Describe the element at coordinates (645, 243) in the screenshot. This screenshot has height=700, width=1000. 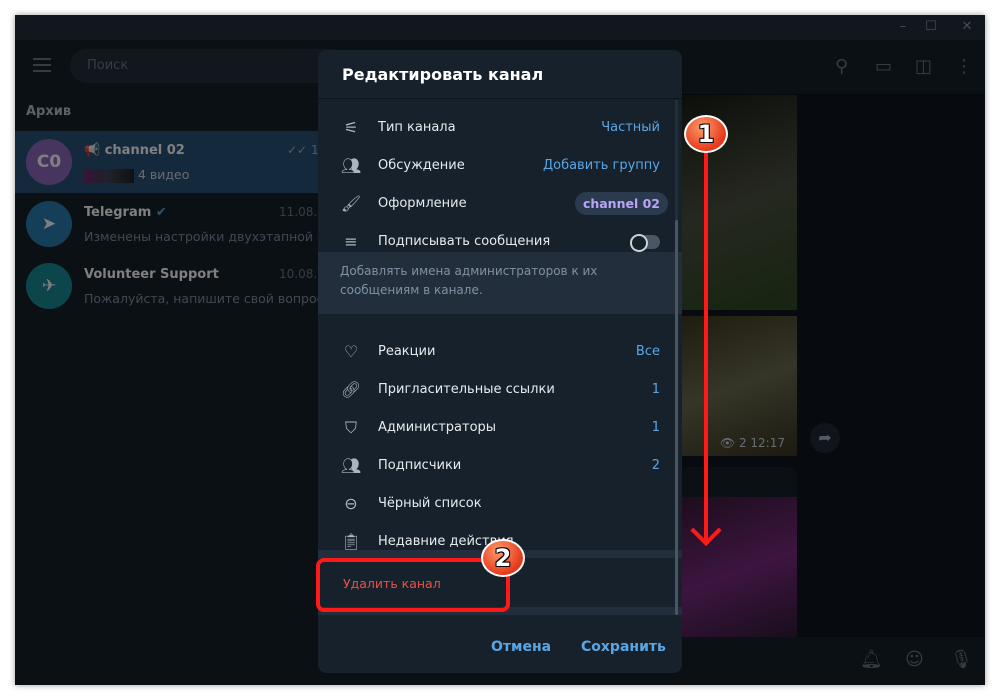
I see `sign-messages-toggle` at that location.